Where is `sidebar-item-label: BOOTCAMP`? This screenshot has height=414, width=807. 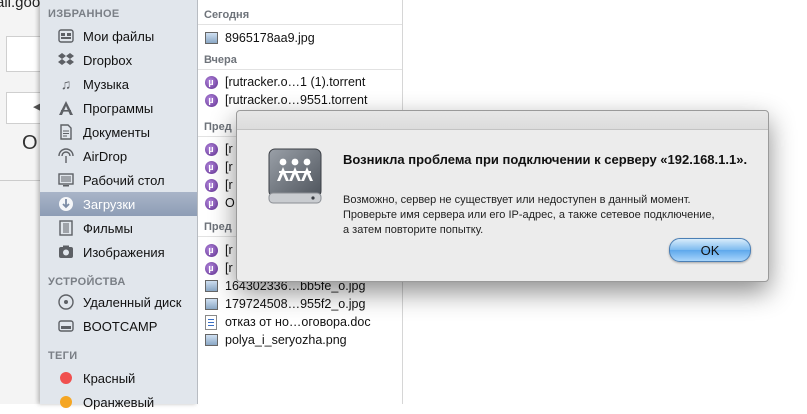 sidebar-item-label: BOOTCAMP is located at coordinates (120, 326).